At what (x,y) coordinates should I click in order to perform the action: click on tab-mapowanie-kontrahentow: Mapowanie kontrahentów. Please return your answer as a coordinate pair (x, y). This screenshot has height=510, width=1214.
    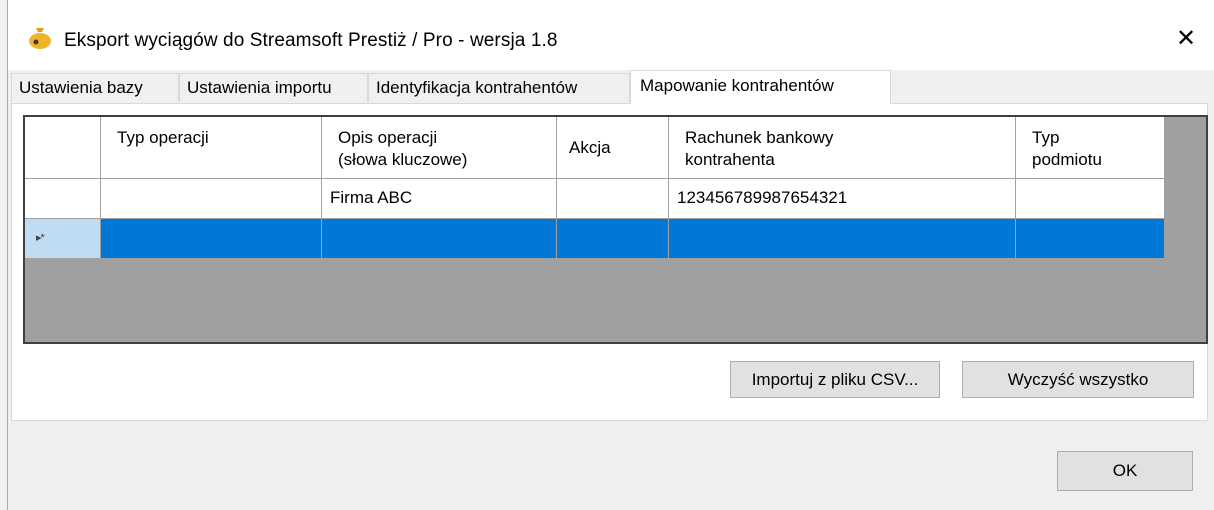
    Looking at the image, I should click on (760, 87).